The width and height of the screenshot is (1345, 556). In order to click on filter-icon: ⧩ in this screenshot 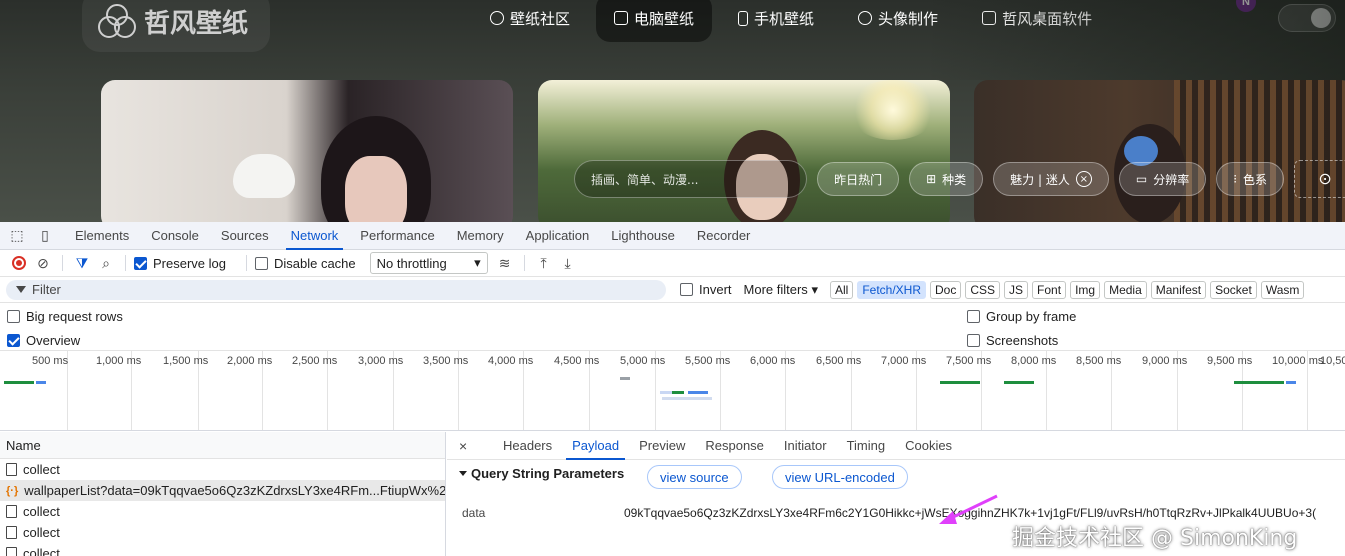, I will do `click(82, 263)`.